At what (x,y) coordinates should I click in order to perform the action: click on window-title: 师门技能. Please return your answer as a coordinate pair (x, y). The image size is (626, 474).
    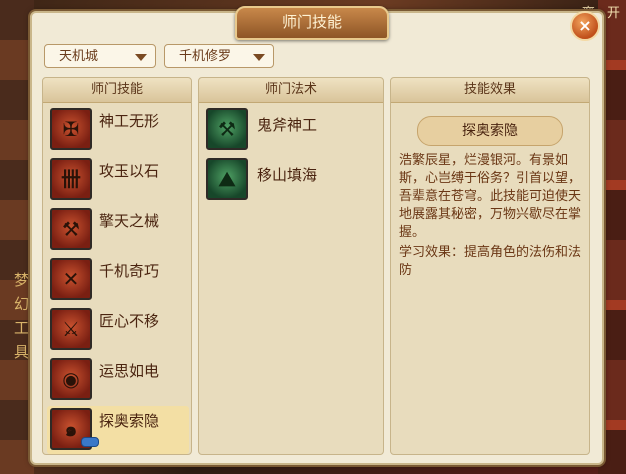
    Looking at the image, I should click on (312, 23).